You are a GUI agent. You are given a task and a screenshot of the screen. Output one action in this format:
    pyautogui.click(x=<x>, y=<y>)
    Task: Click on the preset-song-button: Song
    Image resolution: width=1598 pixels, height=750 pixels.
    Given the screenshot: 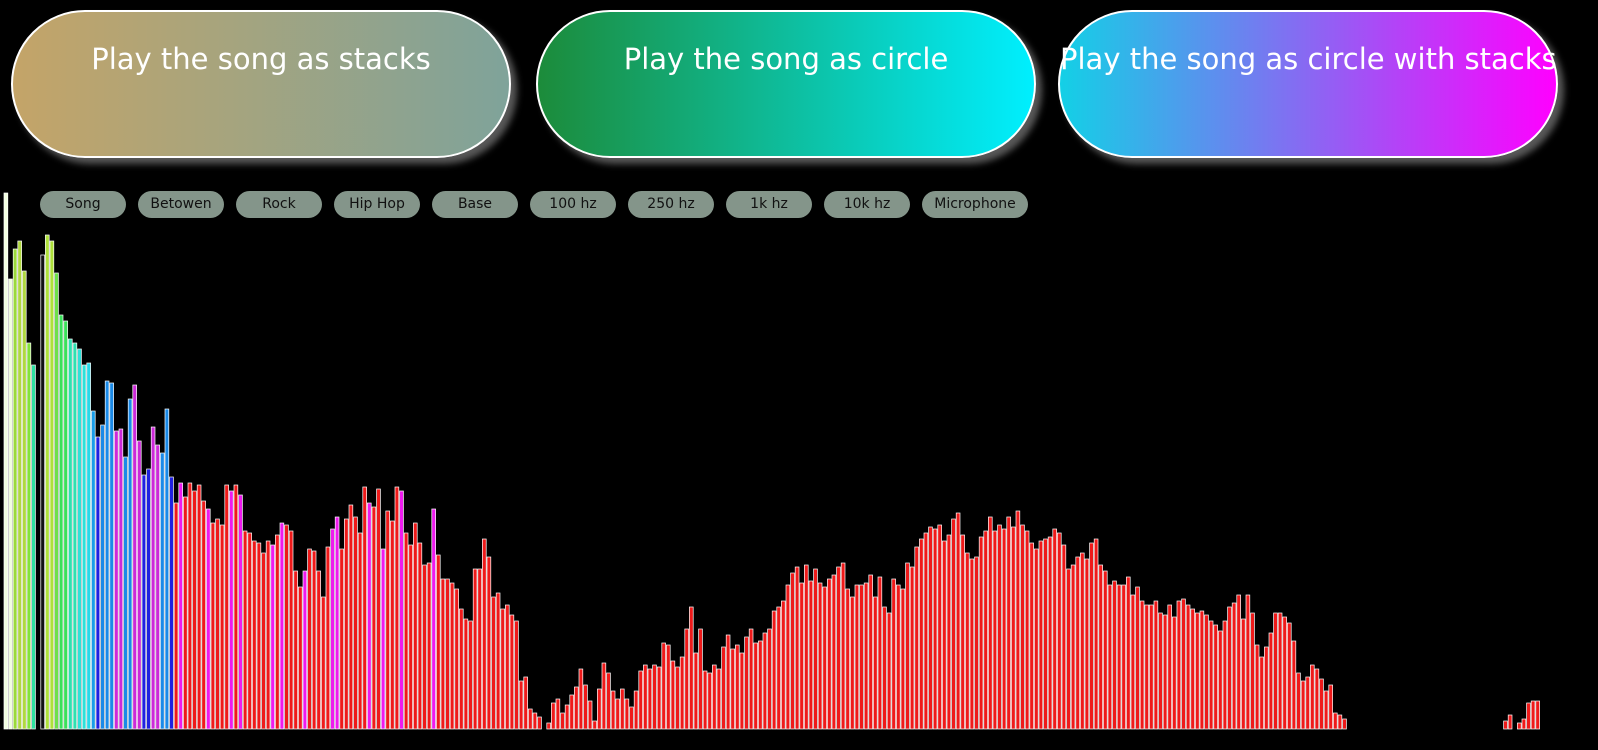 What is the action you would take?
    pyautogui.click(x=83, y=204)
    